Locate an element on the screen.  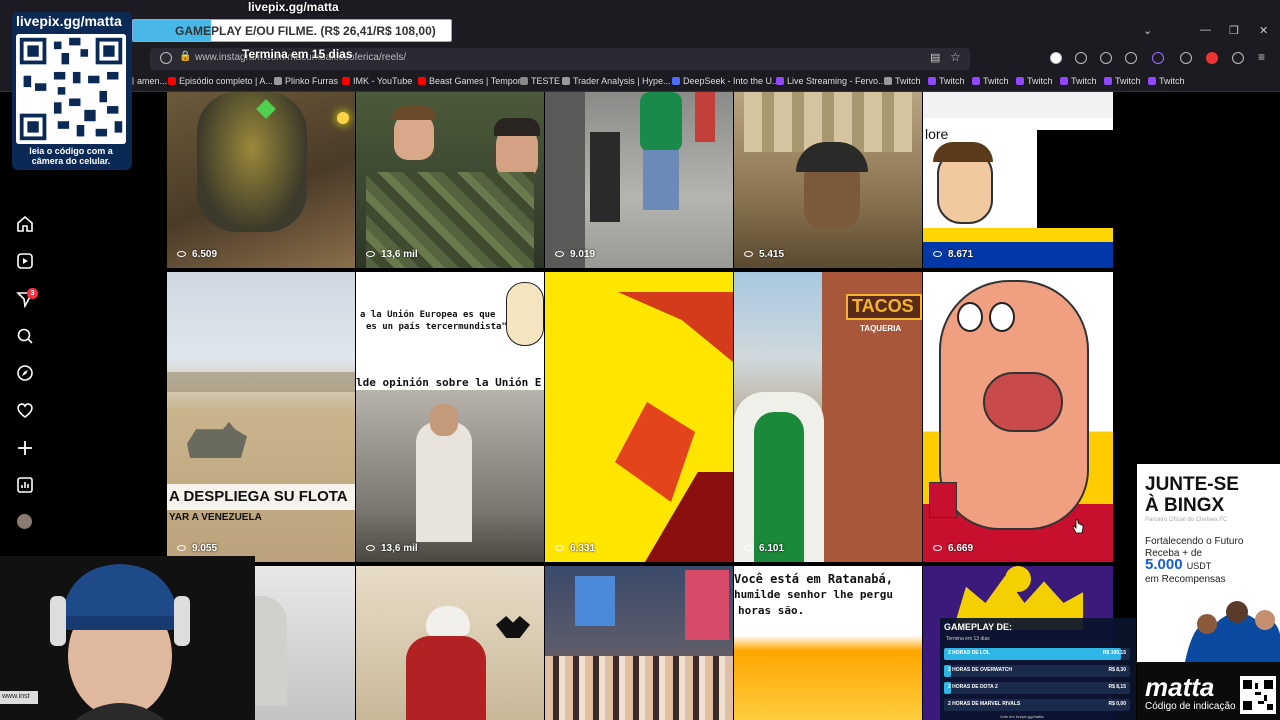
browser-toolbar is located at coordinates (640, 59).